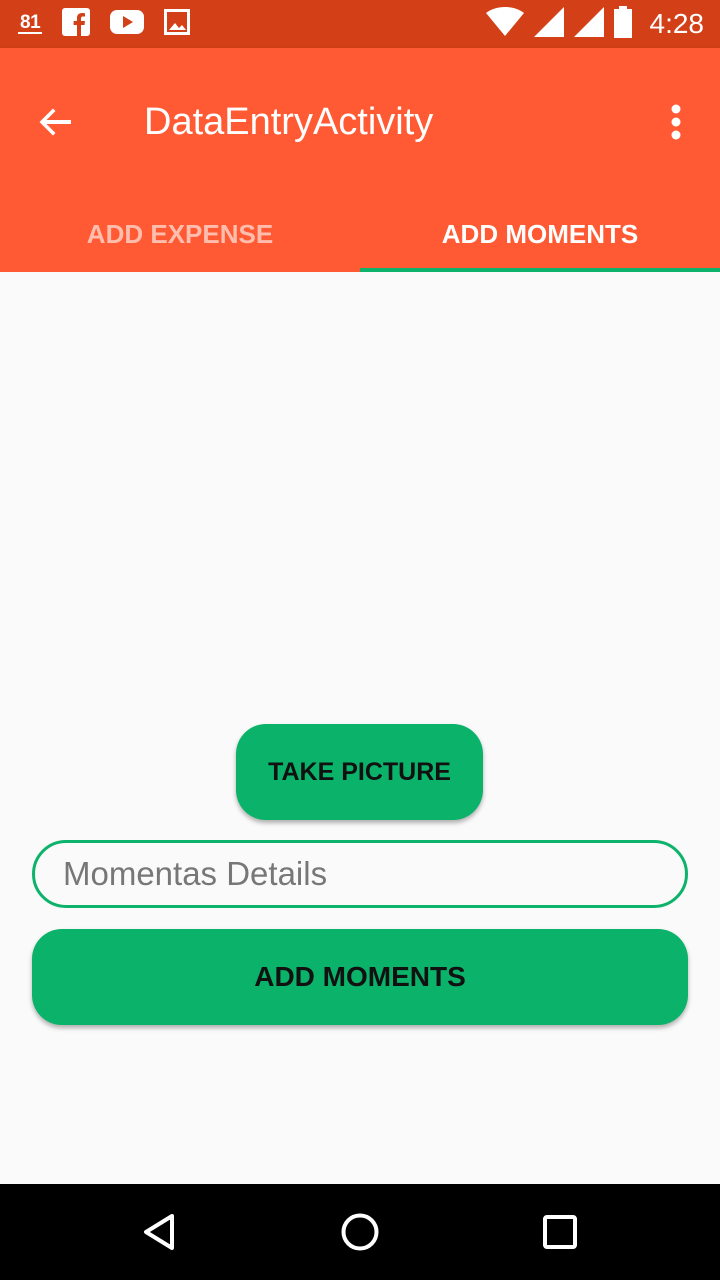 The height and width of the screenshot is (1280, 720). I want to click on nav-back-button, so click(160, 1232).